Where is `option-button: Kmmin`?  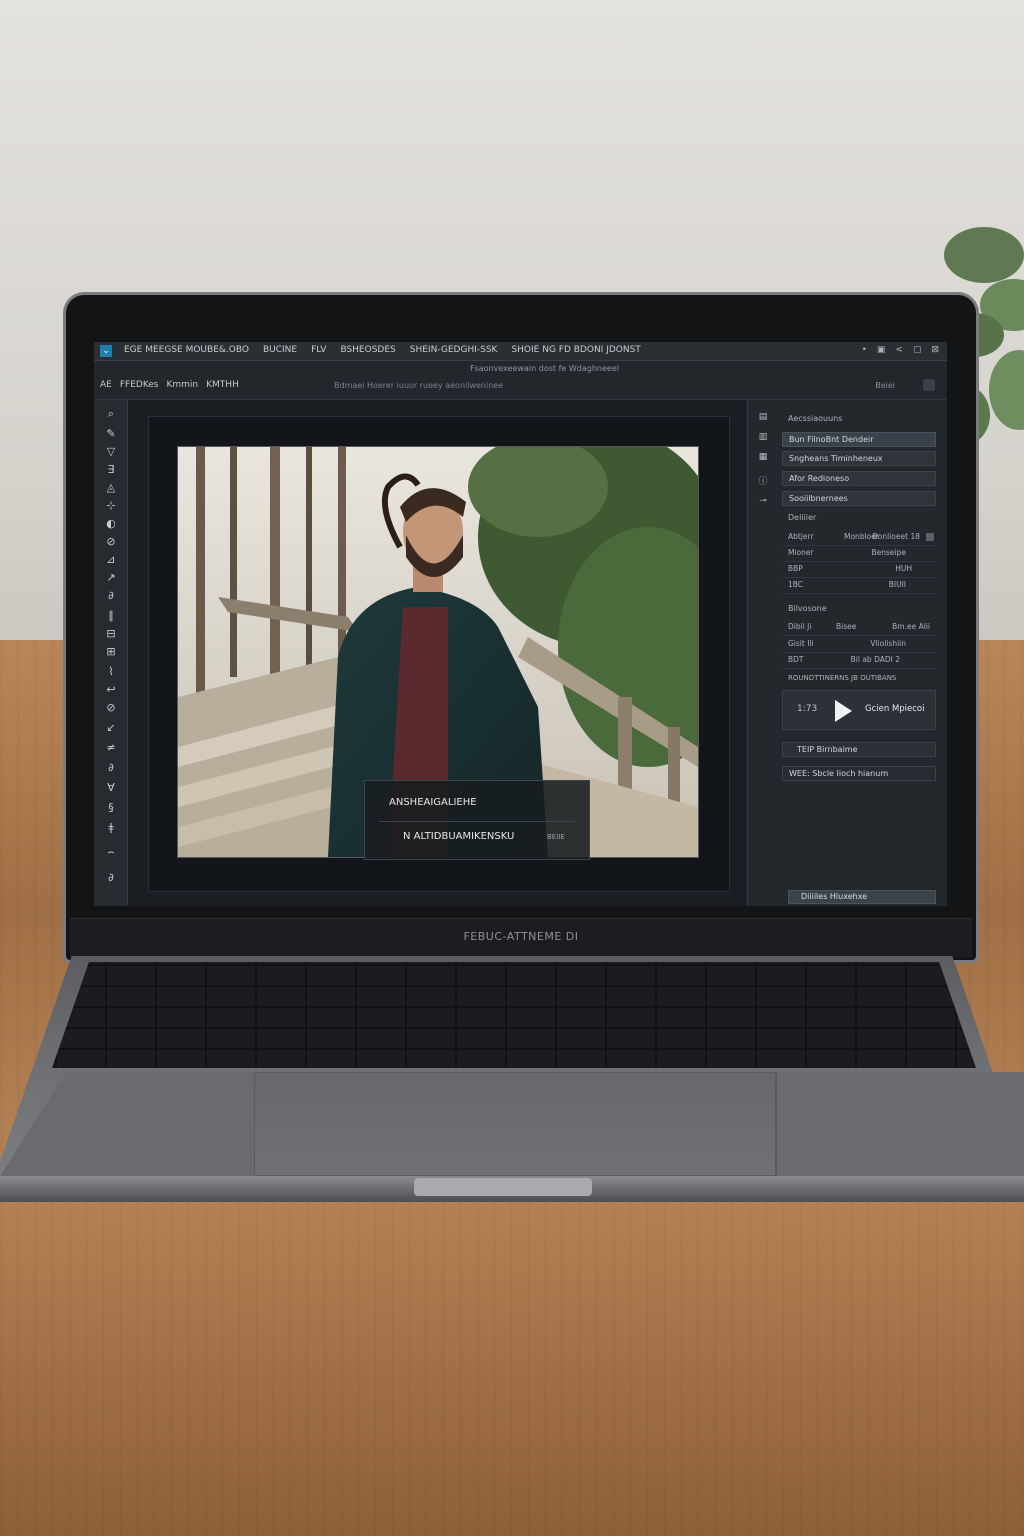 option-button: Kmmin is located at coordinates (183, 385).